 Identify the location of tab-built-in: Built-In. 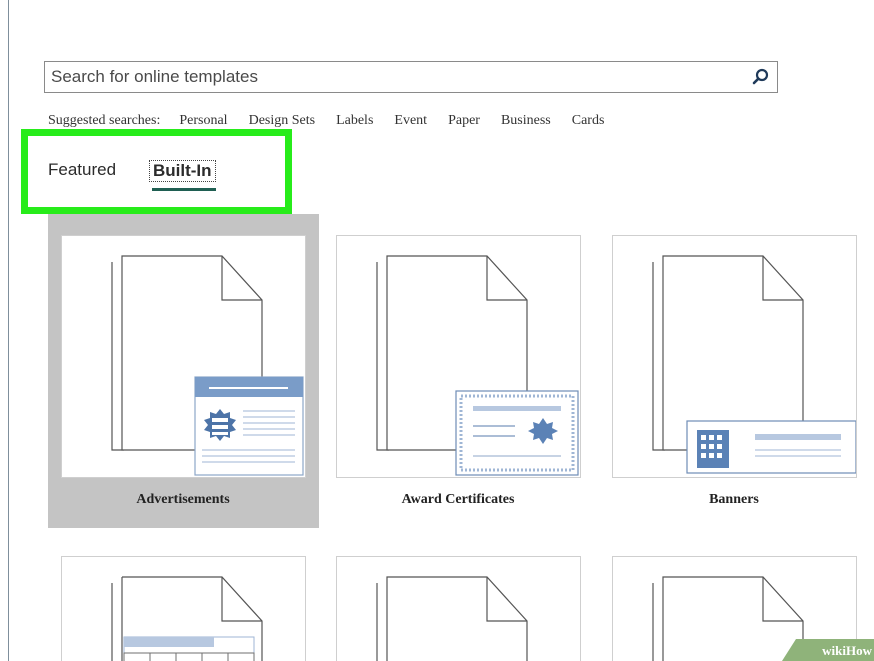
(182, 171).